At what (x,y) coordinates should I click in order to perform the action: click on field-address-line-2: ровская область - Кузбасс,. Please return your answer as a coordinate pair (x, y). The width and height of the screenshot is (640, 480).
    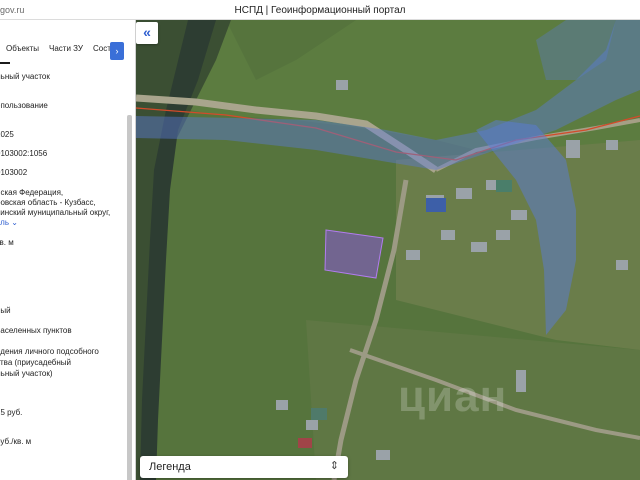
    Looking at the image, I should click on (48, 202).